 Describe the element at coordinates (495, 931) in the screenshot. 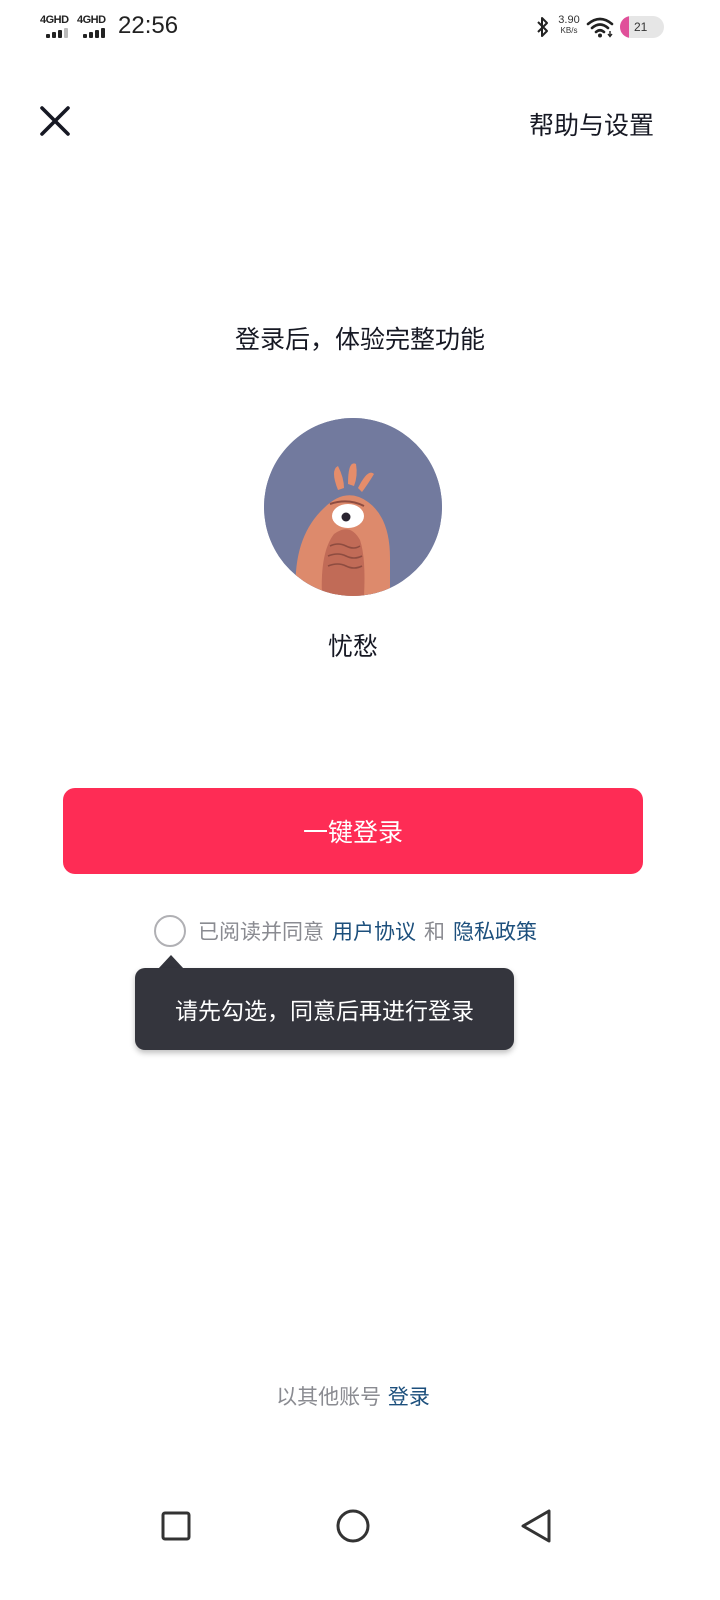

I see `privacy-policy-link: 隐私政策` at that location.